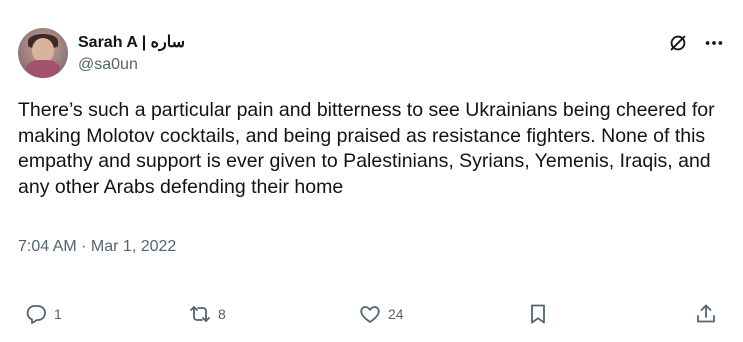 This screenshot has height=342, width=743. Describe the element at coordinates (58, 314) in the screenshot. I see `reply-count: 1` at that location.